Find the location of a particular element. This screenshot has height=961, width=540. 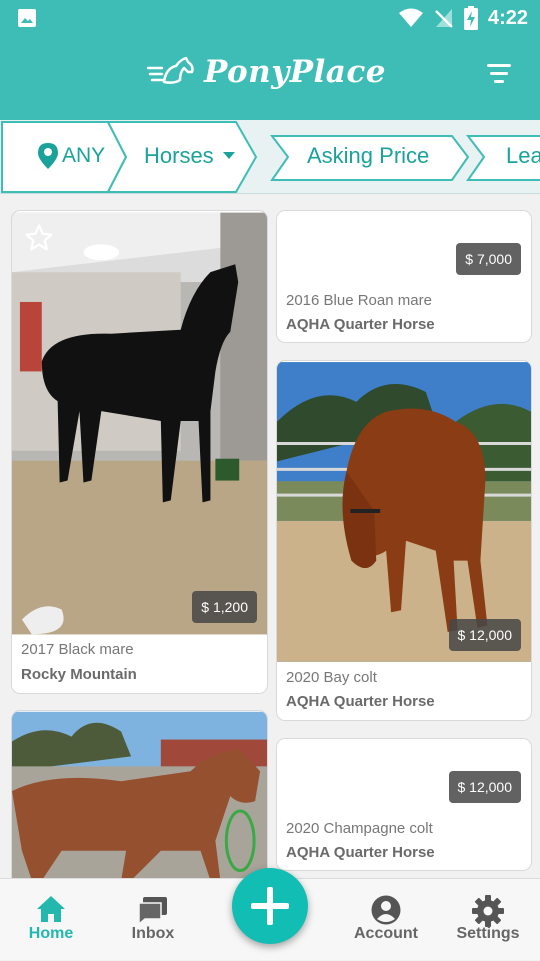

listing-meta: 2016 Blue Roan mare is located at coordinates (359, 300).